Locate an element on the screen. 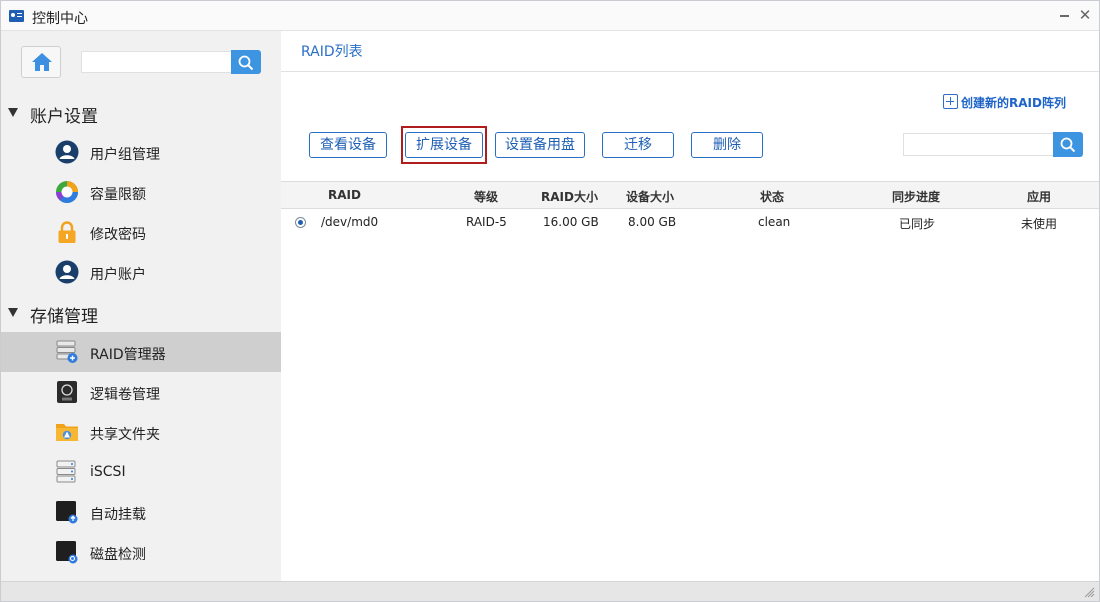 Image resolution: width=1100 pixels, height=602 pixels. sidebar-item-user-account: 用户账户 is located at coordinates (141, 272).